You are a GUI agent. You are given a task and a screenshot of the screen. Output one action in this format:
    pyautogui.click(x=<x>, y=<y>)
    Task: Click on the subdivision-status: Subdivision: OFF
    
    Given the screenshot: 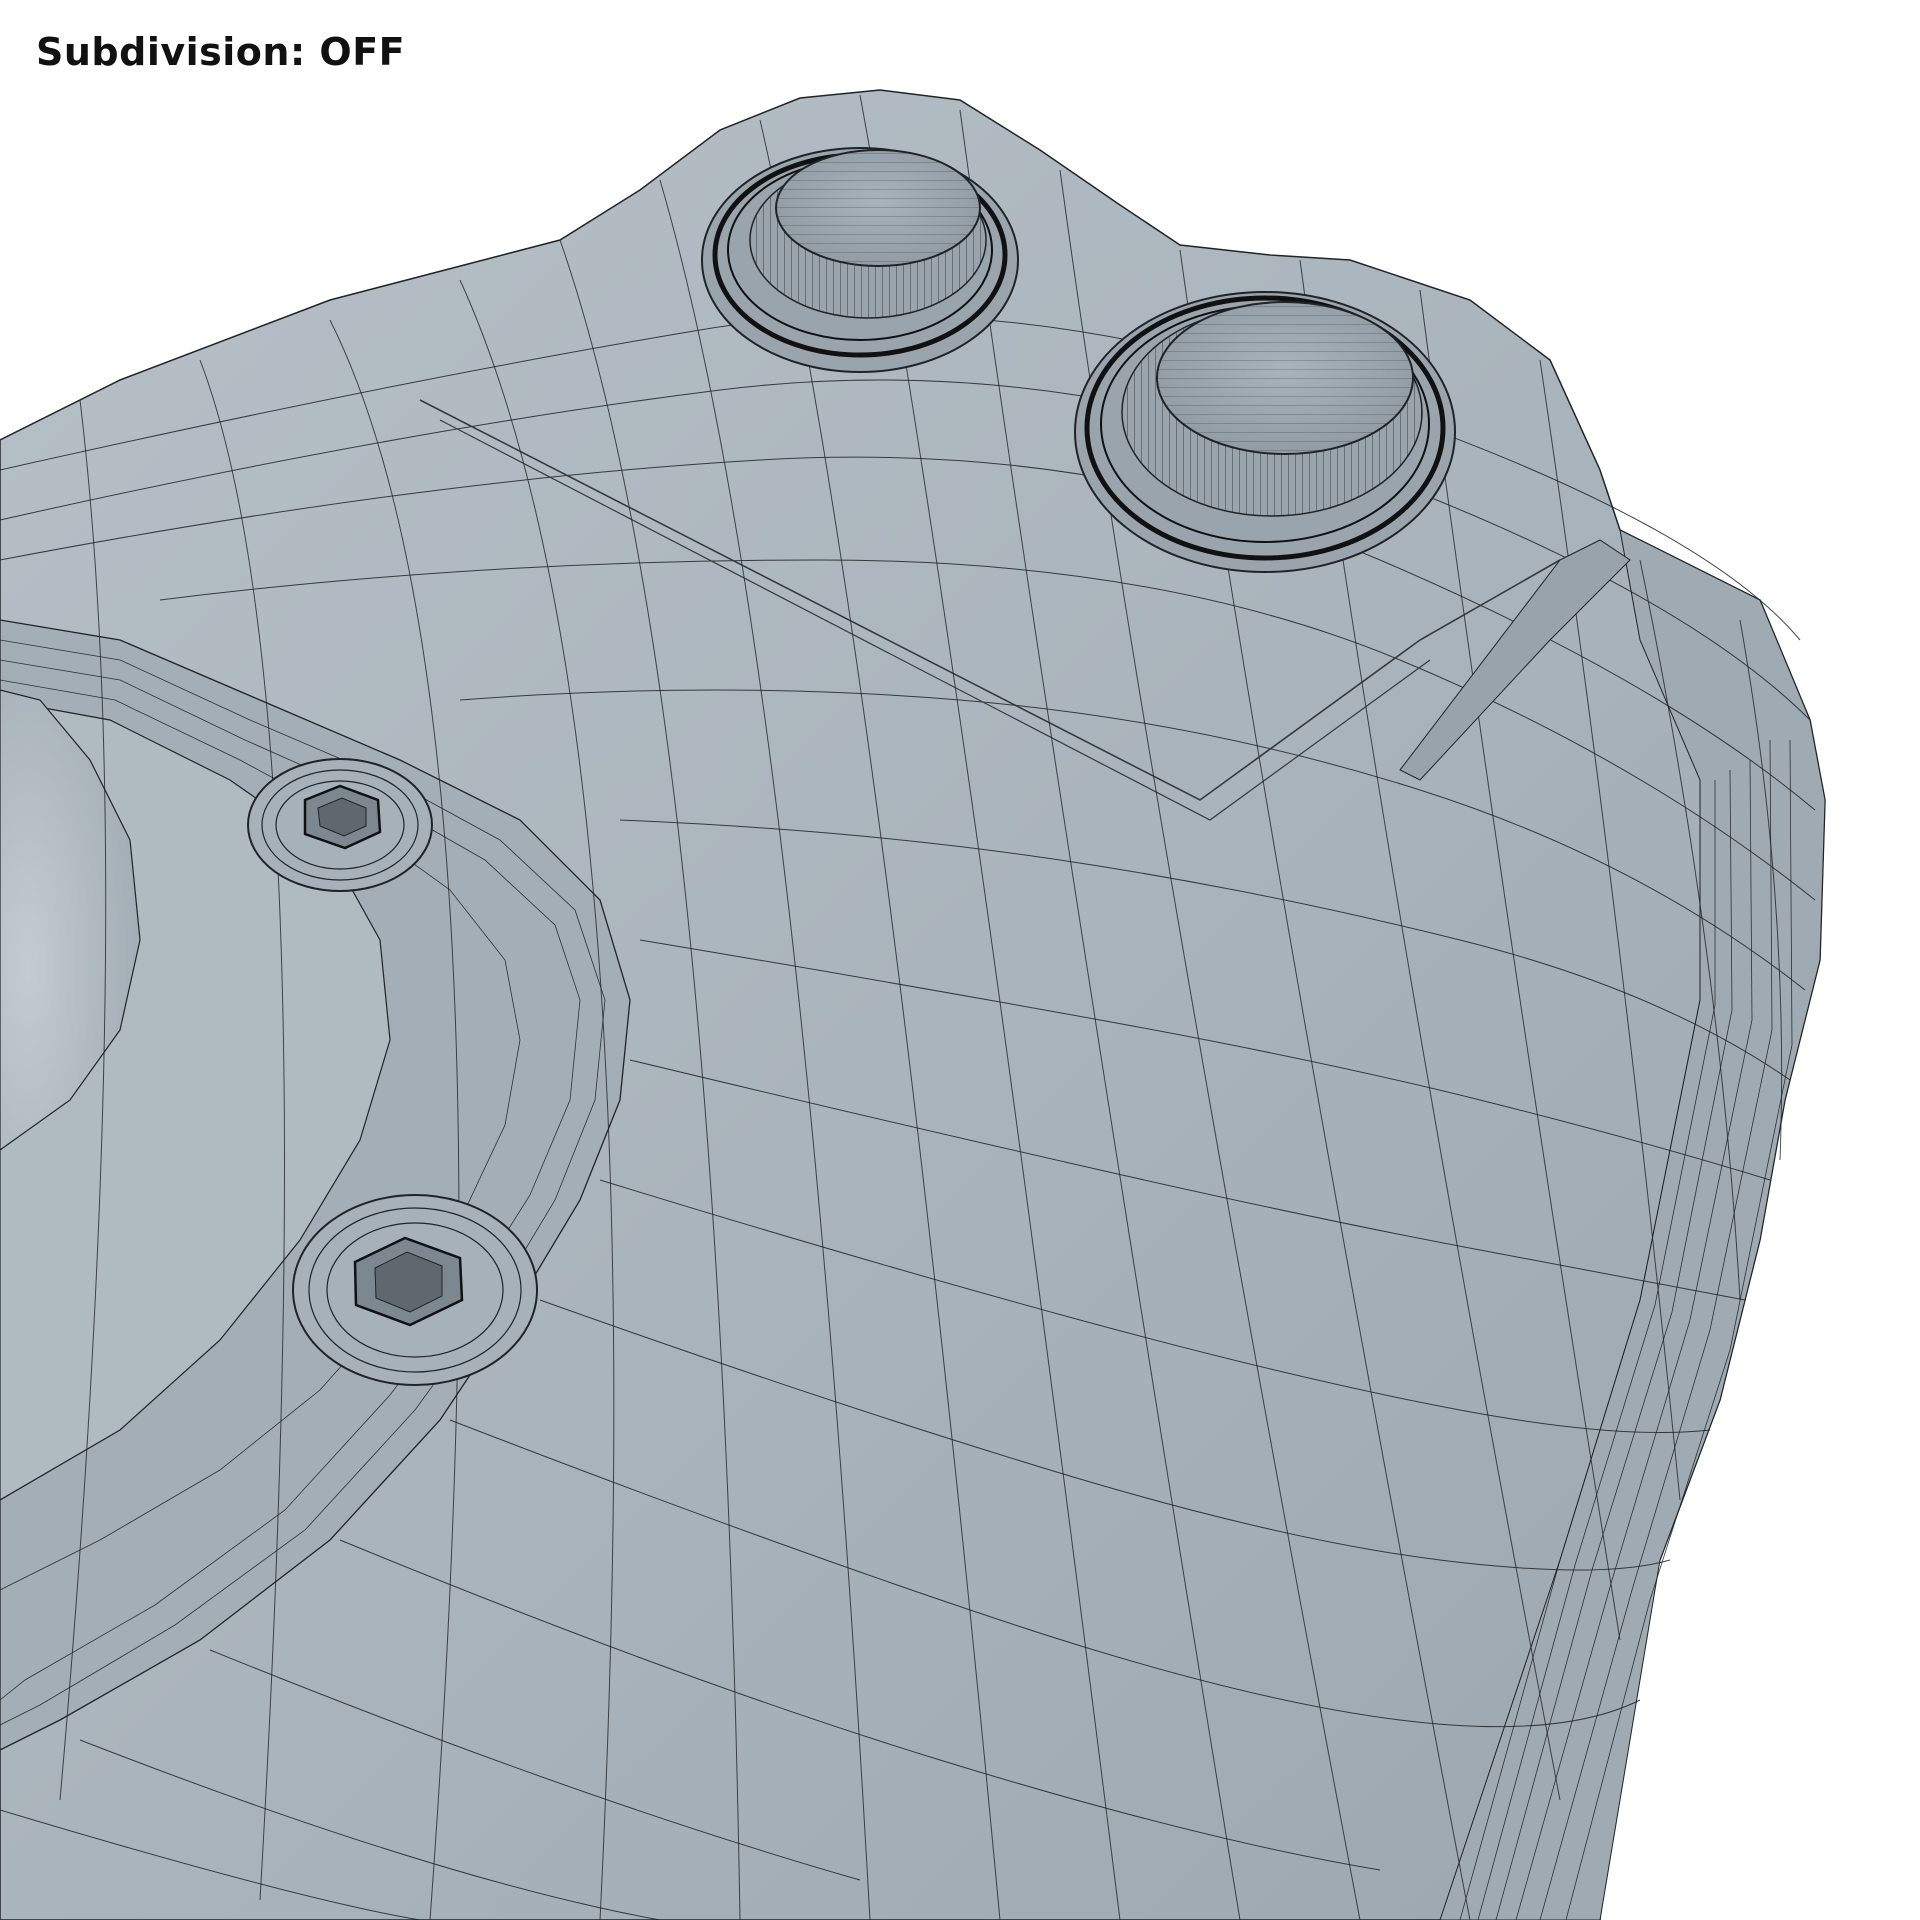 What is the action you would take?
    pyautogui.click(x=221, y=52)
    